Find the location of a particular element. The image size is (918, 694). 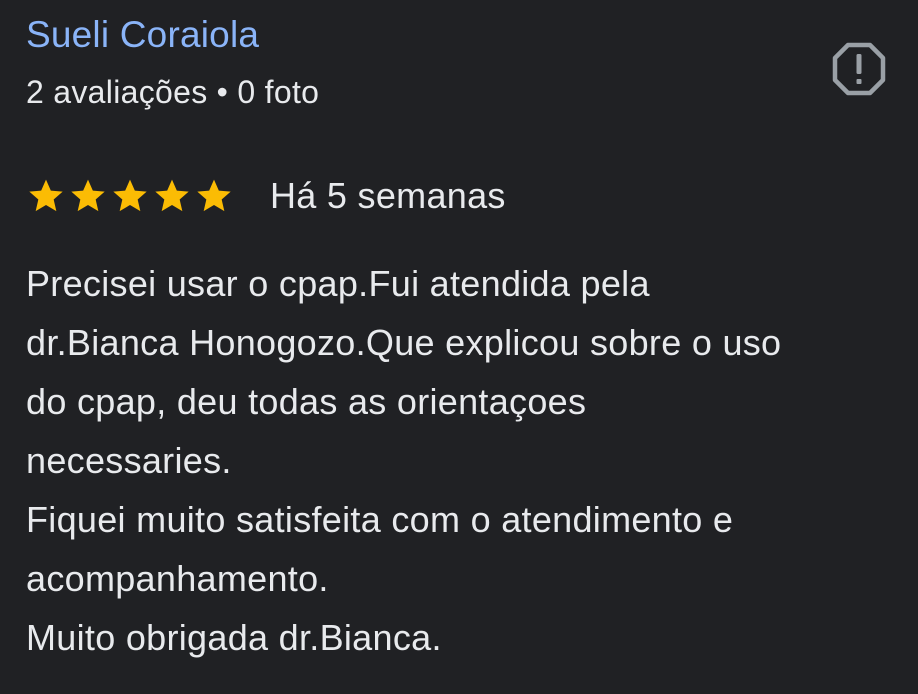

star-rating is located at coordinates (130, 196).